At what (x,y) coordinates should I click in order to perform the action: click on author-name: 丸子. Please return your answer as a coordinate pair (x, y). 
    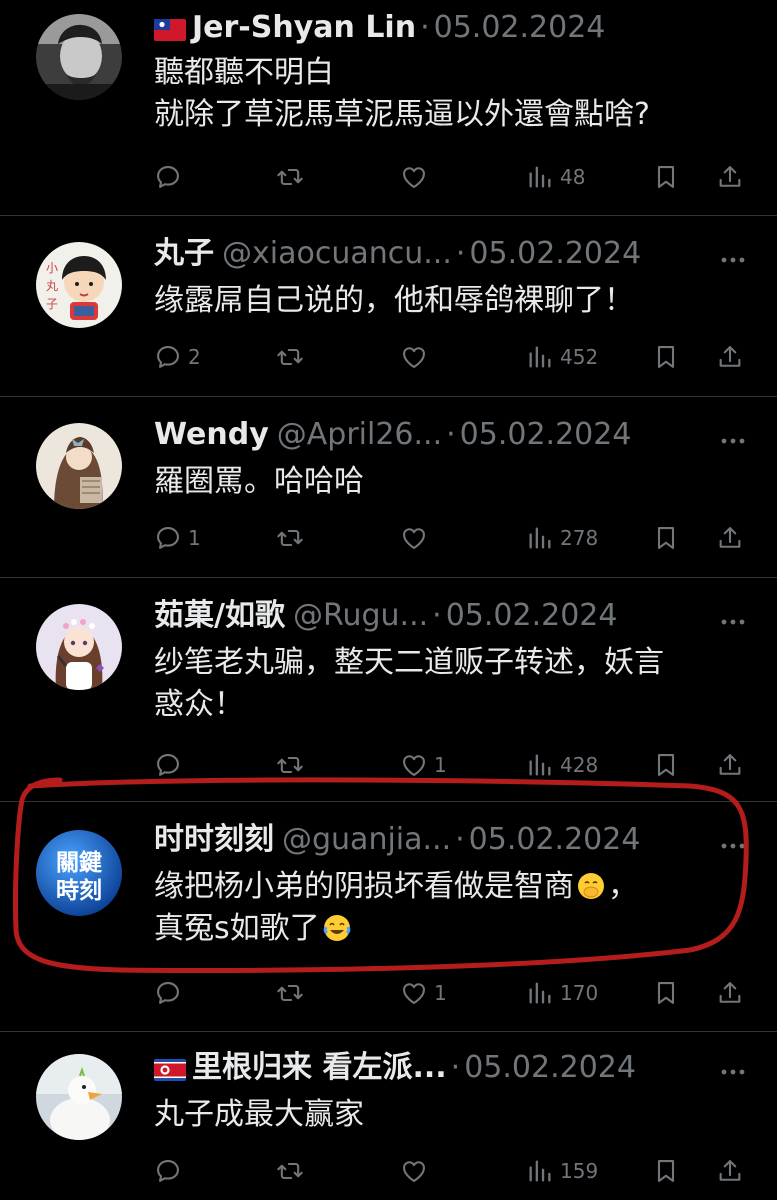
    Looking at the image, I should click on (184, 253).